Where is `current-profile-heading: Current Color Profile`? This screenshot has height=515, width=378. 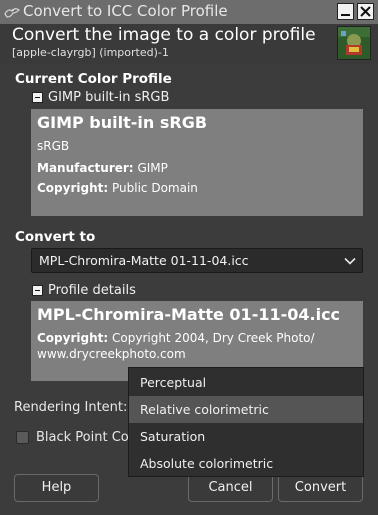
current-profile-heading: Current Color Profile is located at coordinates (93, 79).